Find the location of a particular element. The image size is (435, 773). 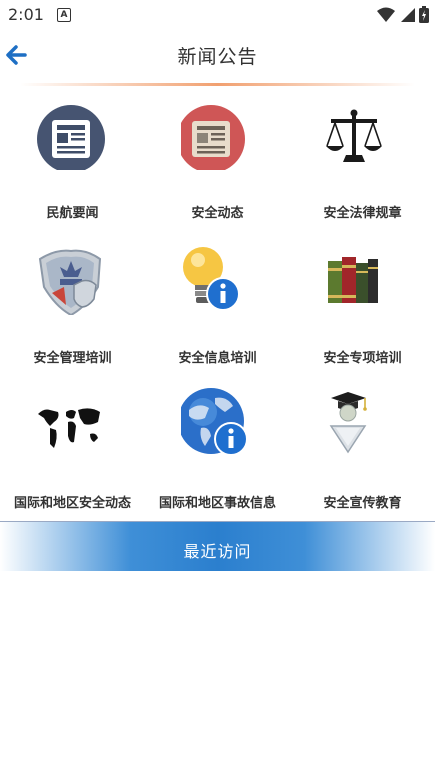

lightbulb-info-icon is located at coordinates (218, 278).